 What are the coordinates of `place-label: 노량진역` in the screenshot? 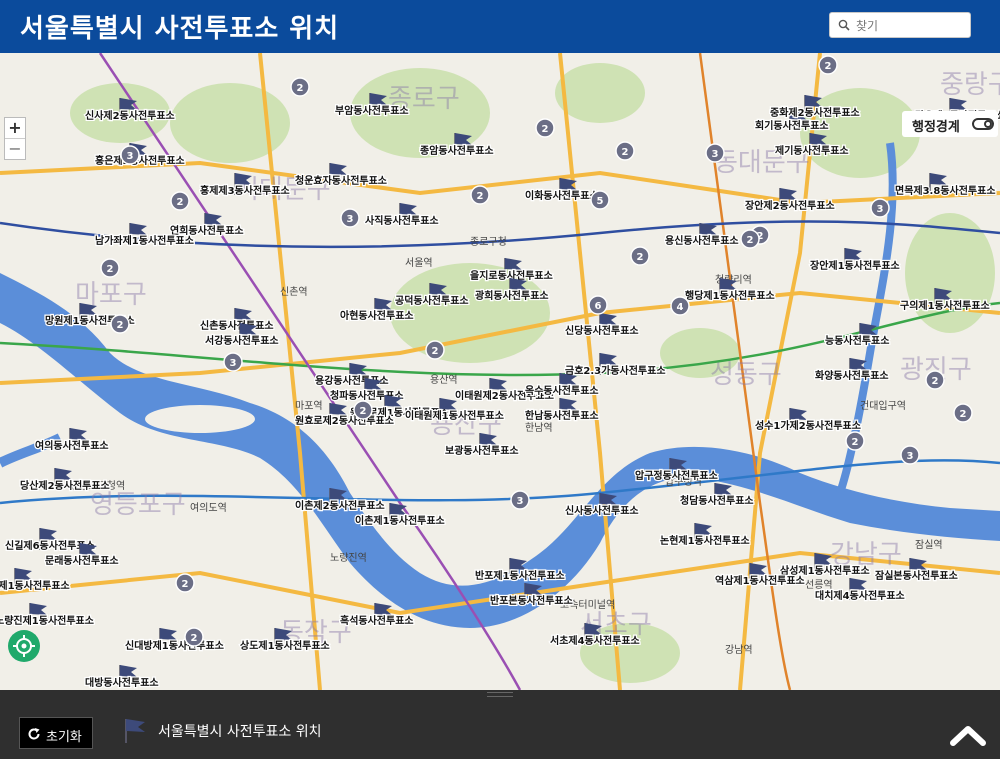 It's located at (348, 558).